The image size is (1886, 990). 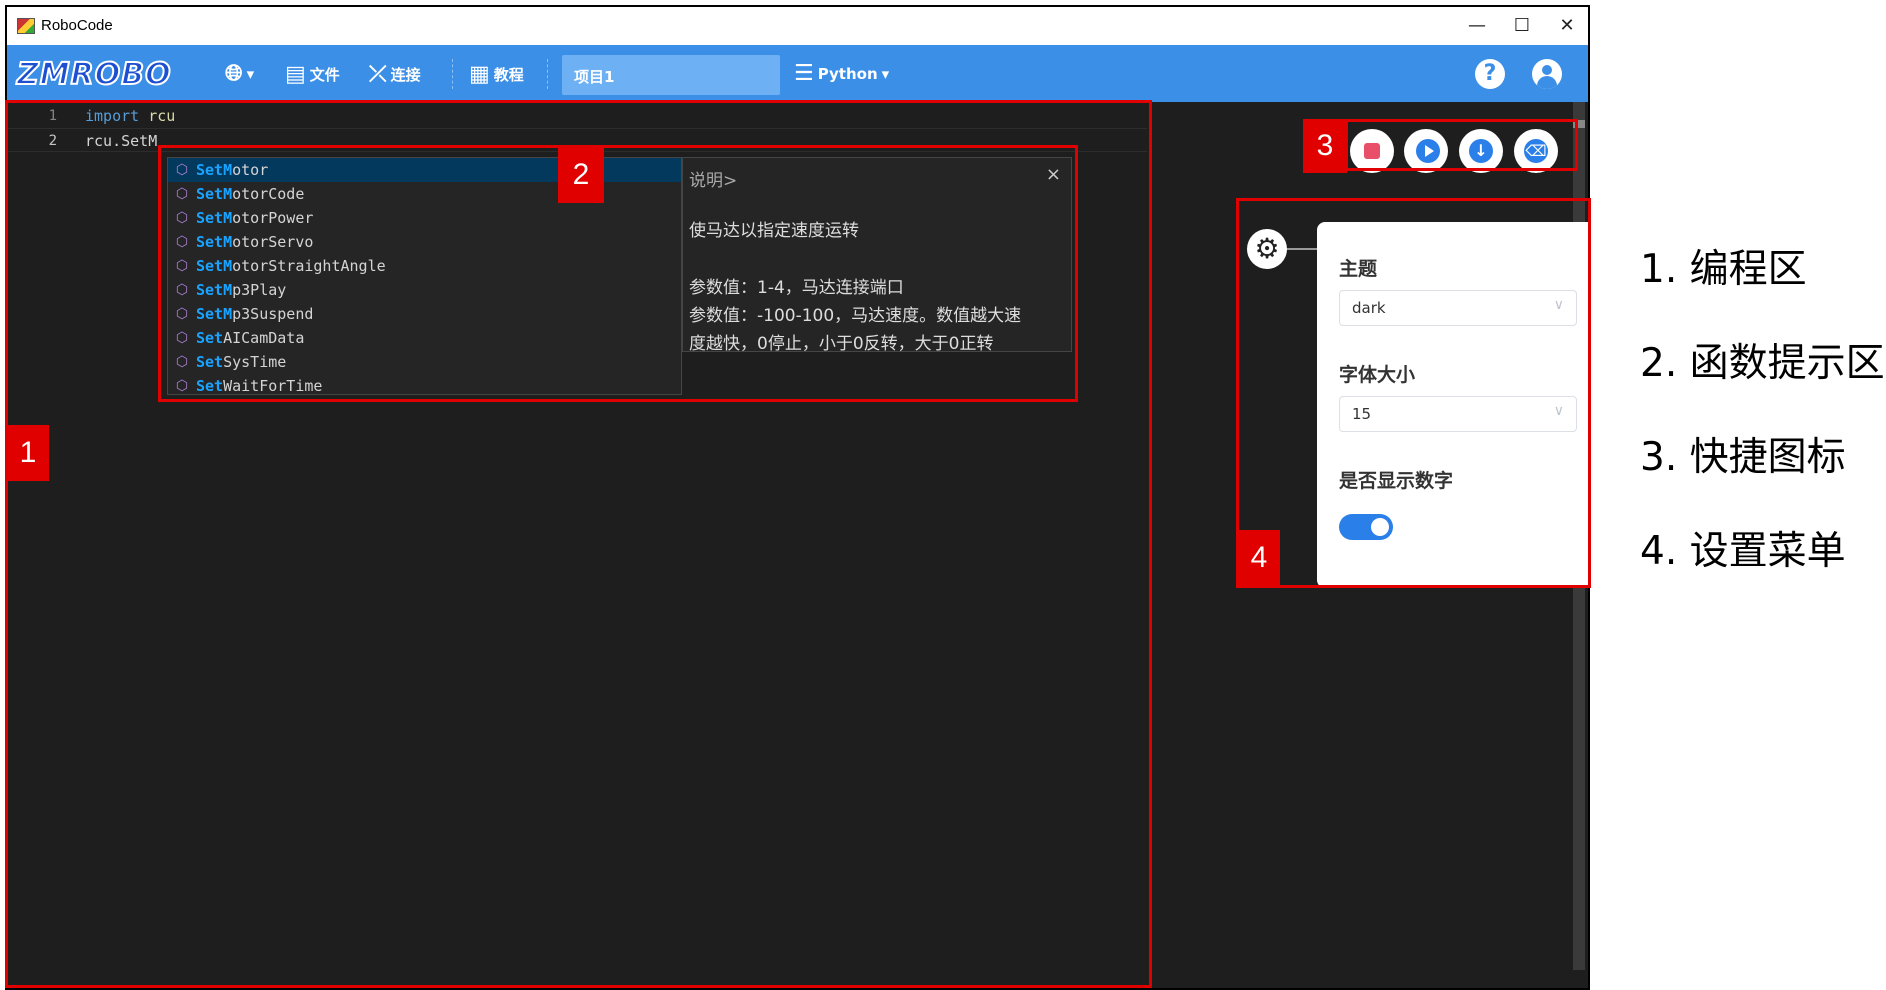 I want to click on title-bar: RoboCode — ☐ ✕, so click(x=797, y=26).